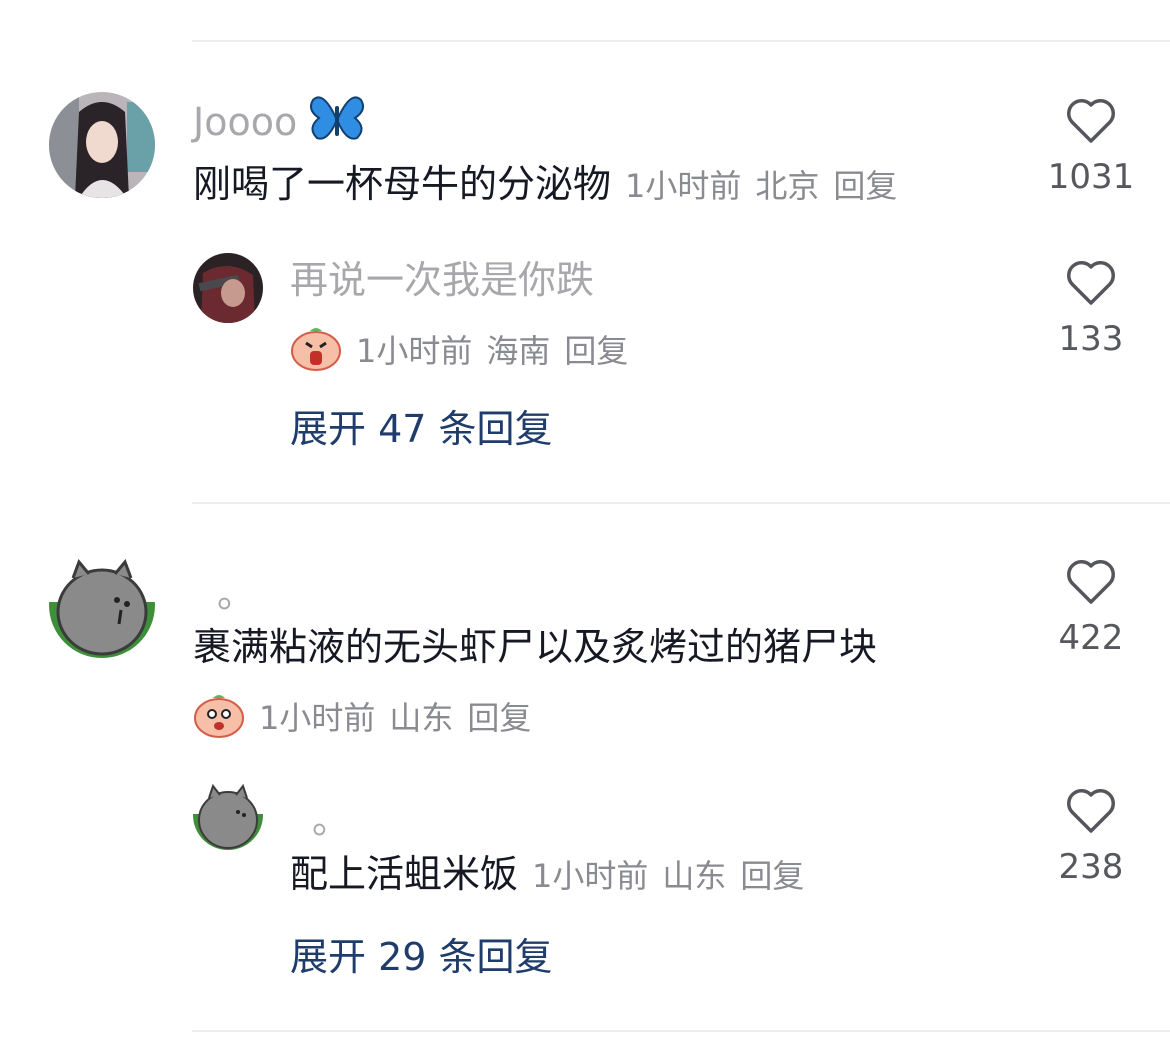 This screenshot has width=1170, height=1037. What do you see at coordinates (219, 717) in the screenshot?
I see `nervous-peach-emoji` at bounding box center [219, 717].